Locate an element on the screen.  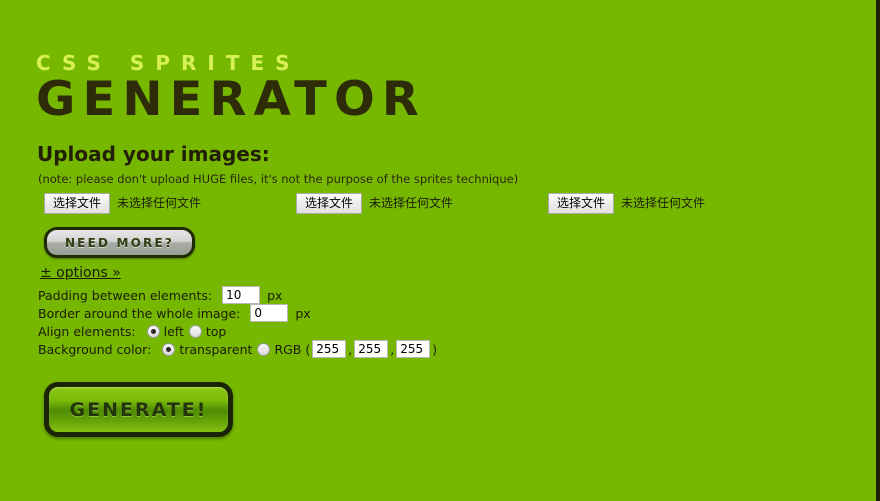
align-label: Align elements: is located at coordinates (87, 331).